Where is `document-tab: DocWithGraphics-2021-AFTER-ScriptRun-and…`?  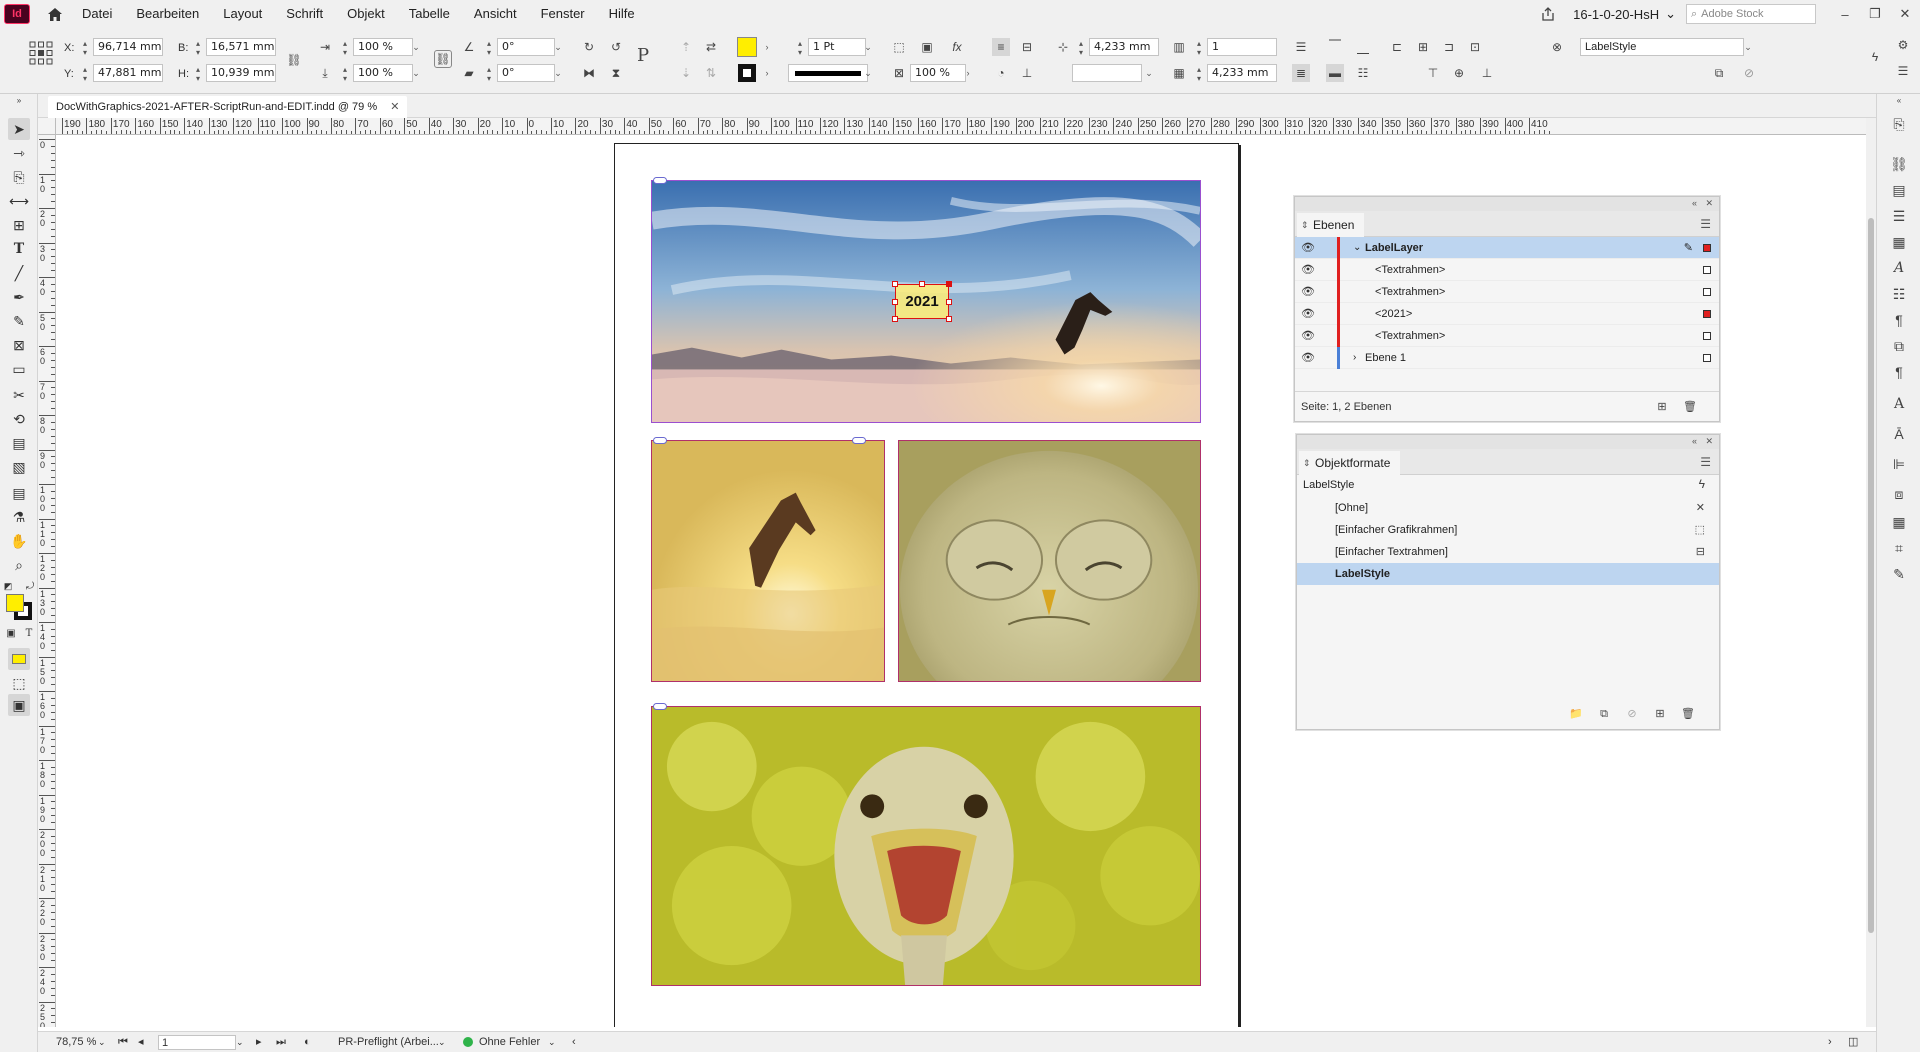 document-tab: DocWithGraphics-2021-AFTER-ScriptRun-and… is located at coordinates (228, 107).